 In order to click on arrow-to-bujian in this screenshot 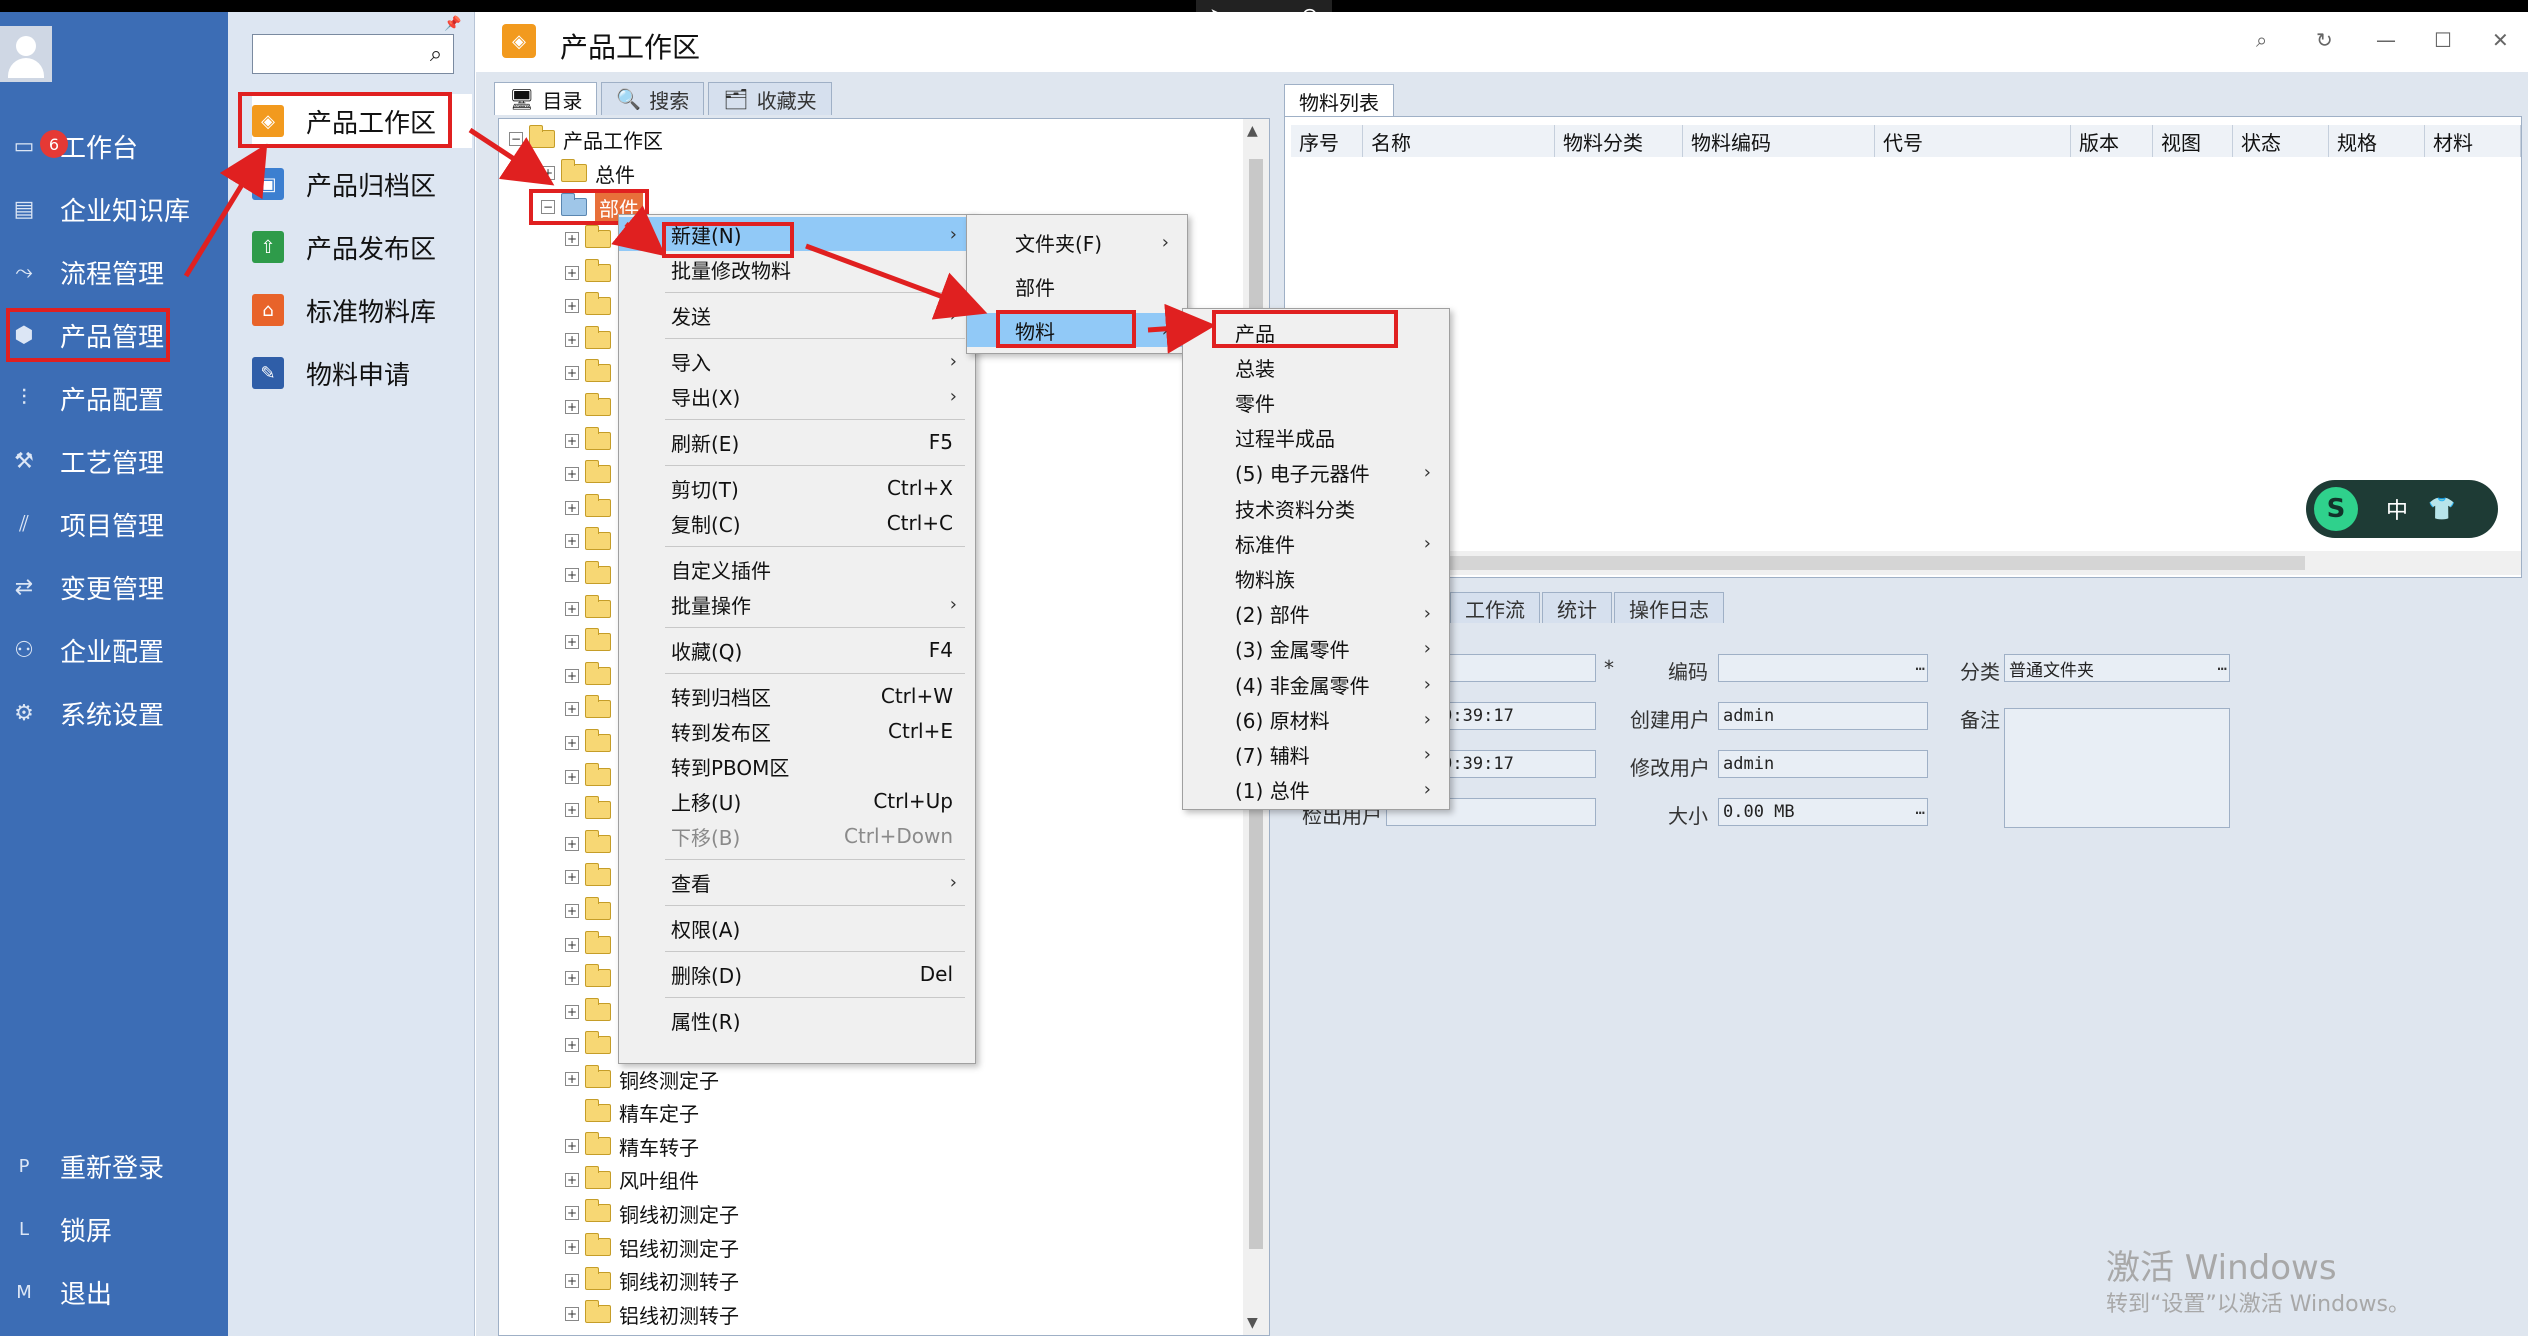, I will do `click(511, 156)`.